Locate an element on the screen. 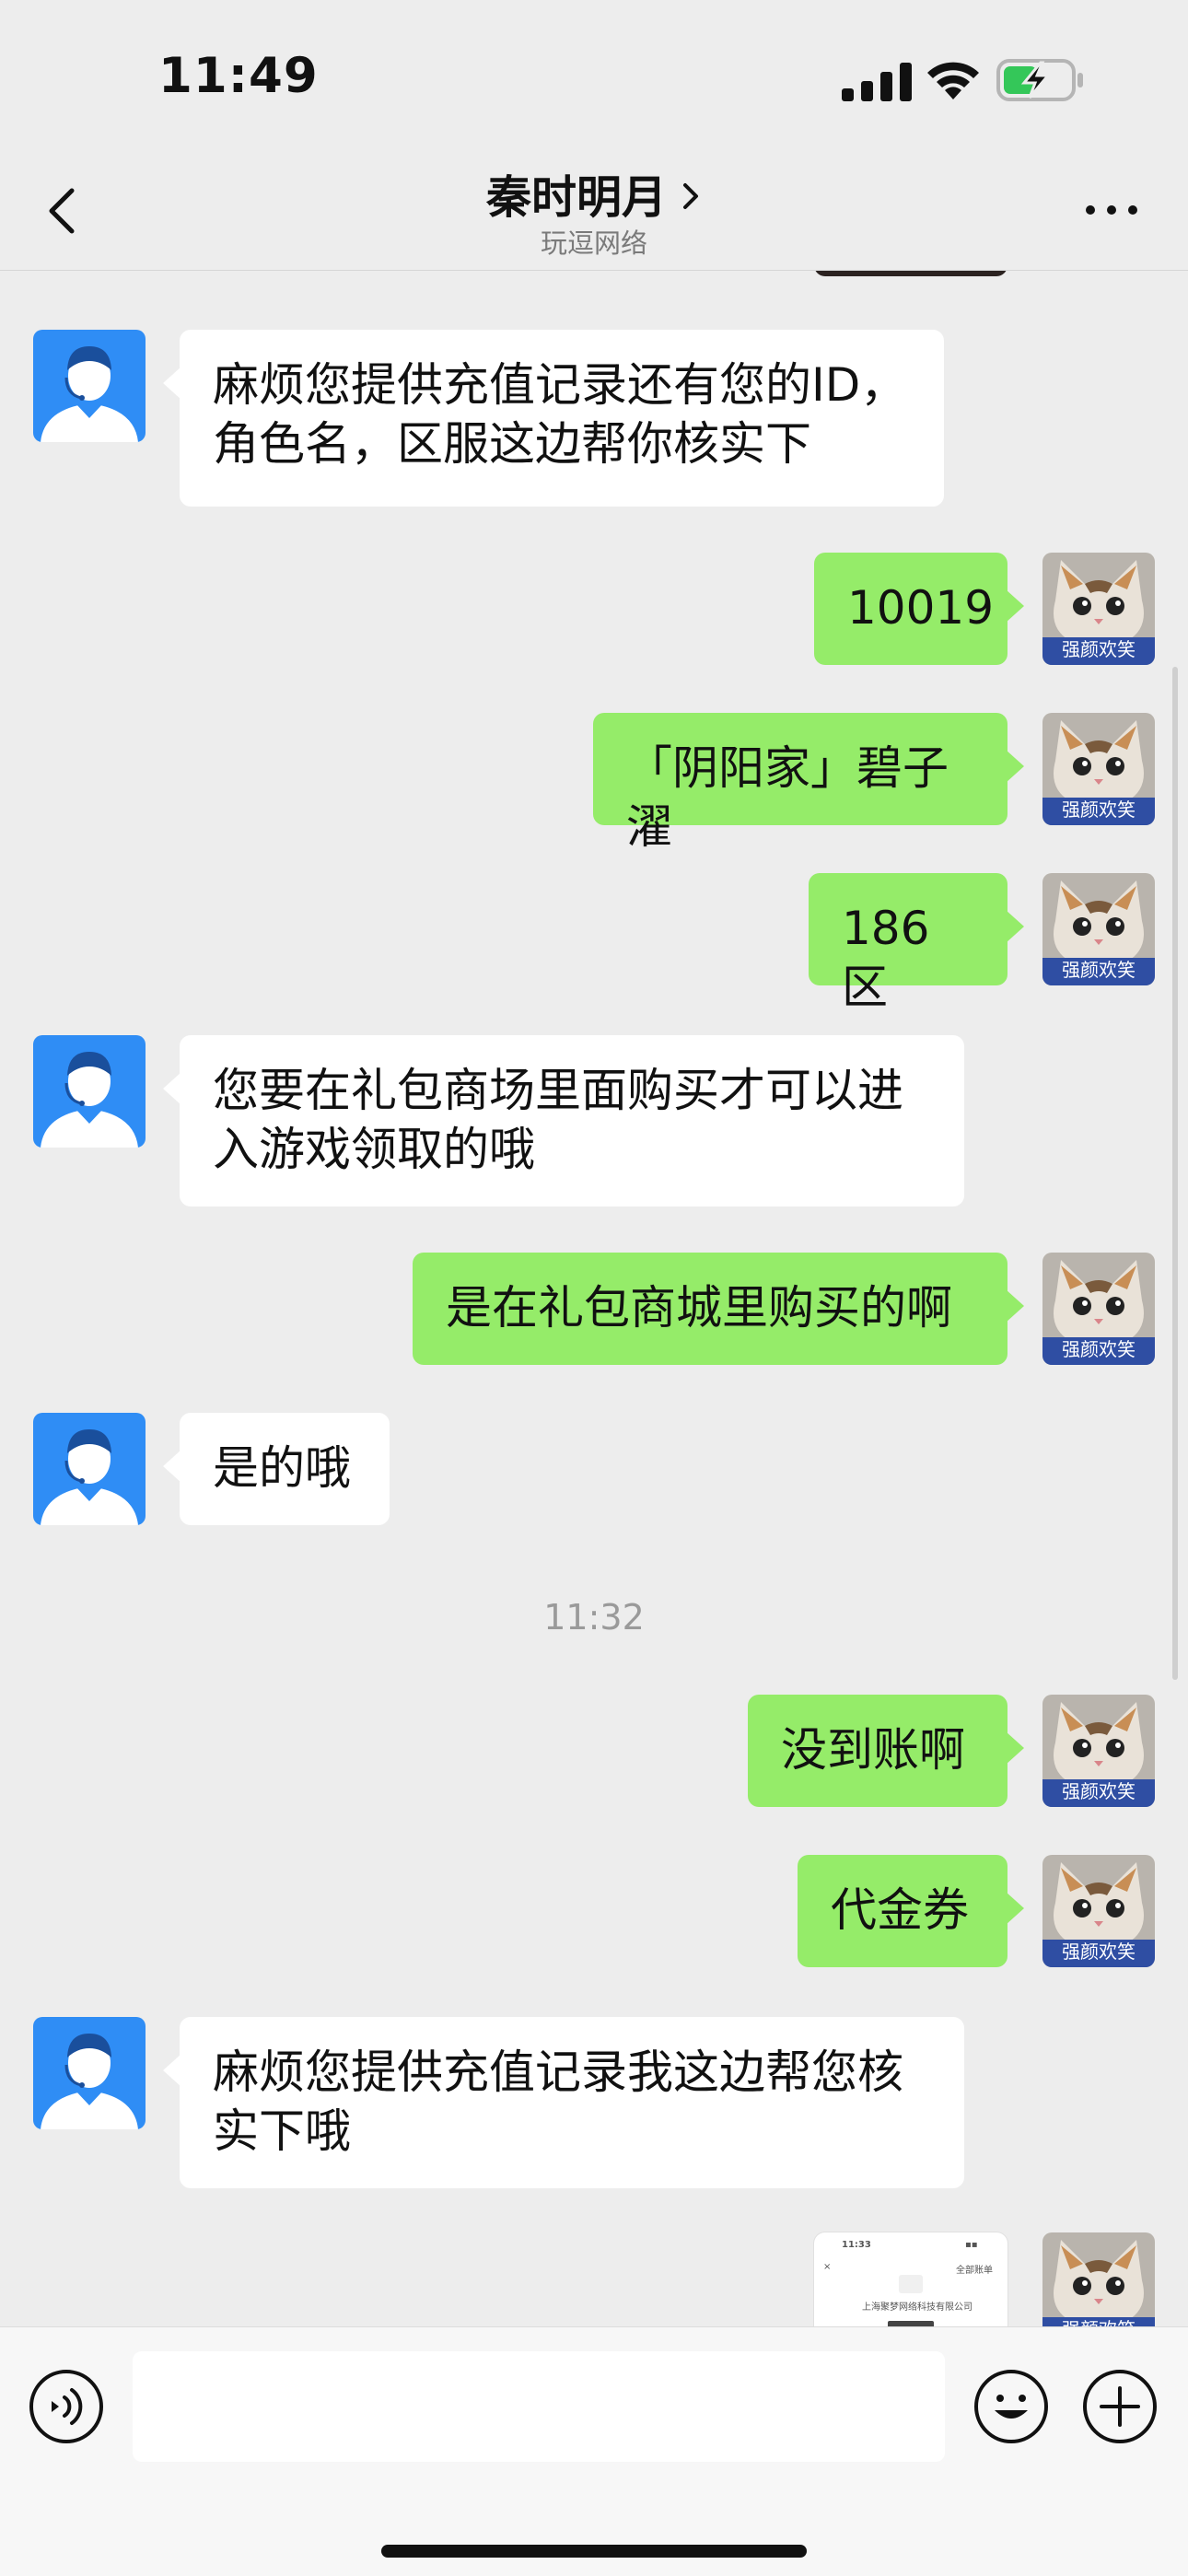  message-input is located at coordinates (539, 2406).